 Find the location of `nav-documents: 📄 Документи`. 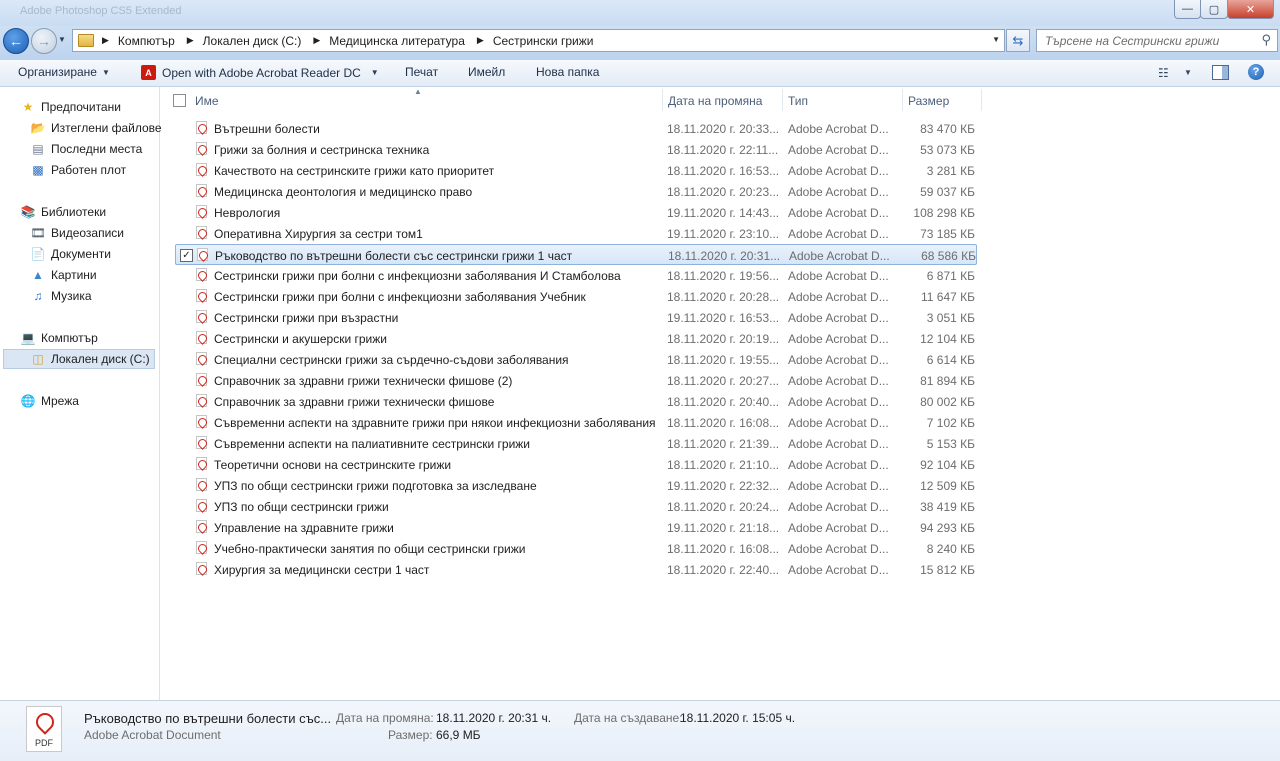

nav-documents: 📄 Документи is located at coordinates (70, 254).